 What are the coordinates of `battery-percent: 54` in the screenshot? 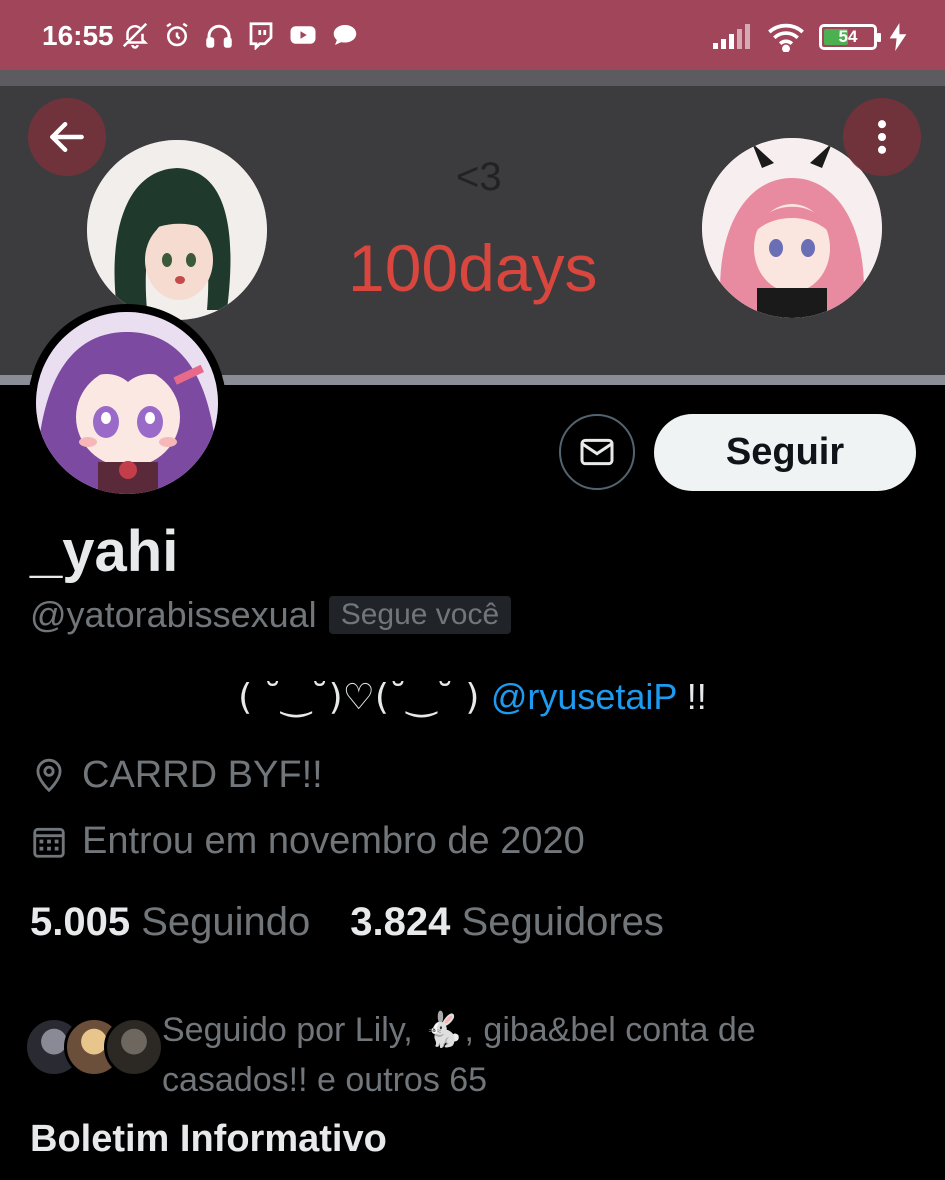 It's located at (848, 36).